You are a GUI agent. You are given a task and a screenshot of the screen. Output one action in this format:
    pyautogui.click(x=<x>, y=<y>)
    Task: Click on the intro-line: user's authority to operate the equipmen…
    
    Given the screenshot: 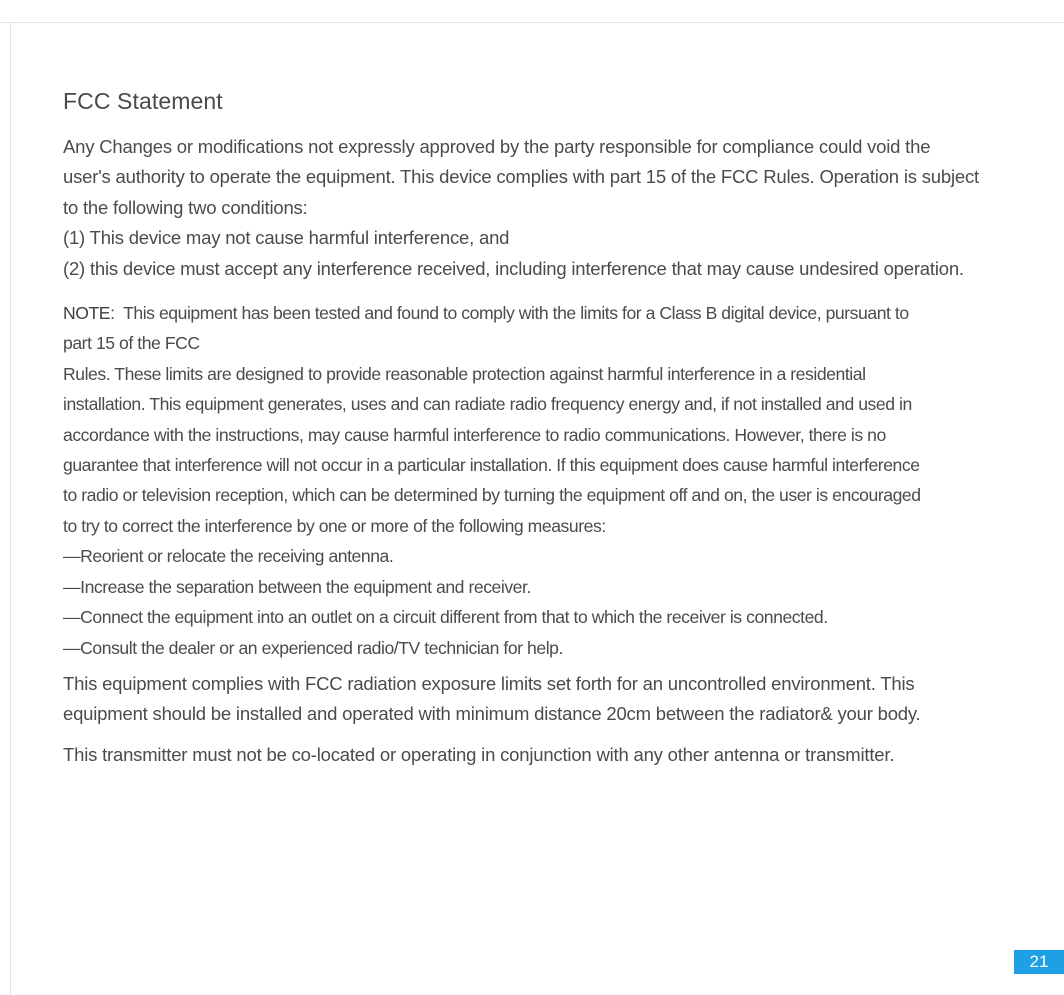 What is the action you would take?
    pyautogui.click(x=521, y=177)
    